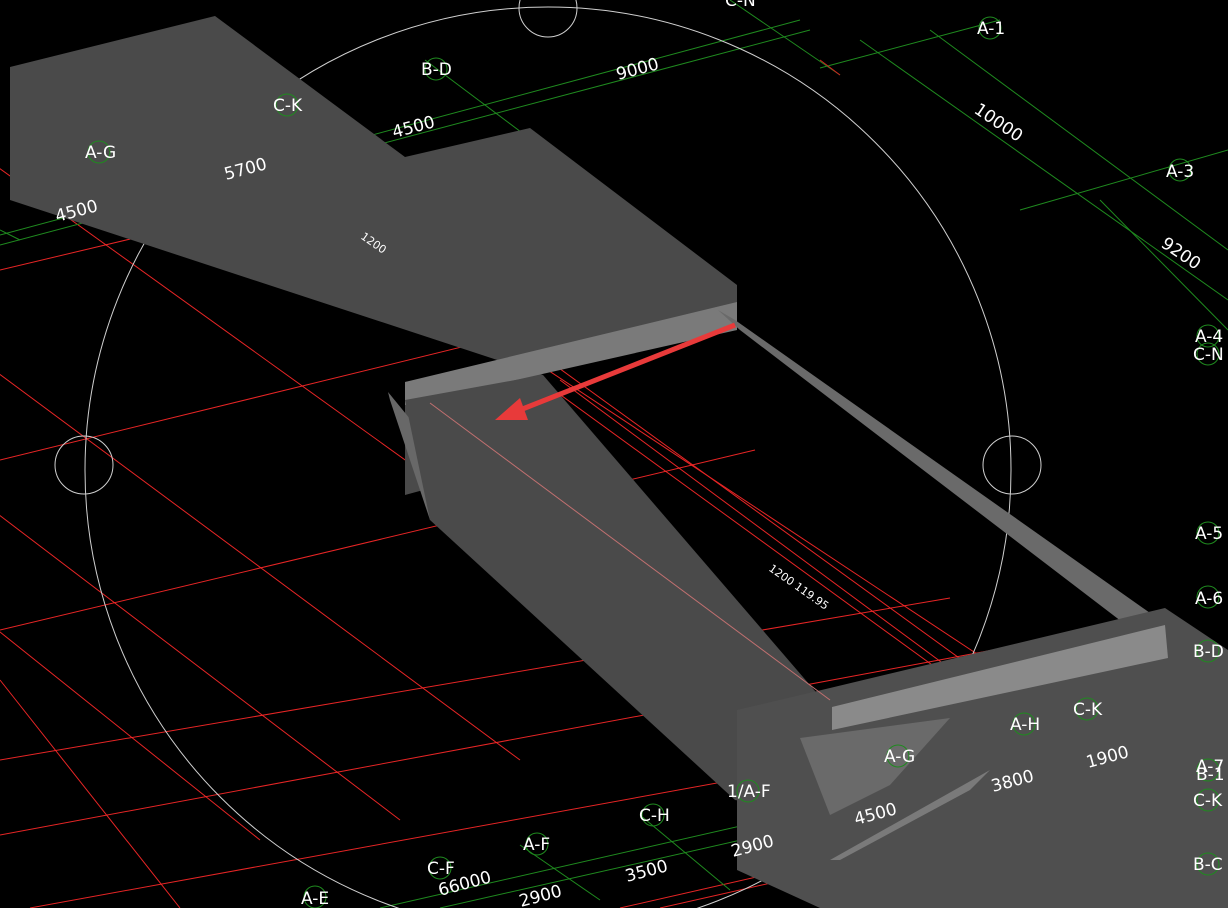 This screenshot has height=908, width=1228. I want to click on axis-label-ch-bottom: C-H, so click(654, 816).